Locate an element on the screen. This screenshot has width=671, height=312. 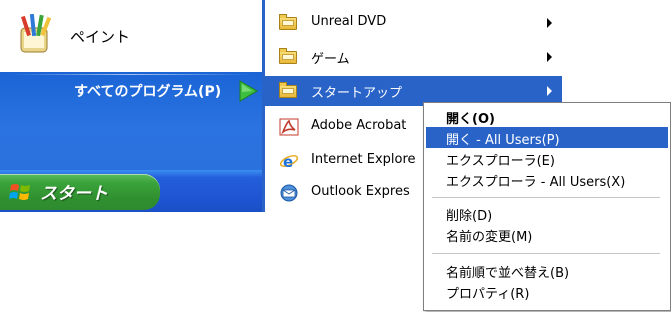
menu-item-label: 名前の変更(M) is located at coordinates (489, 237).